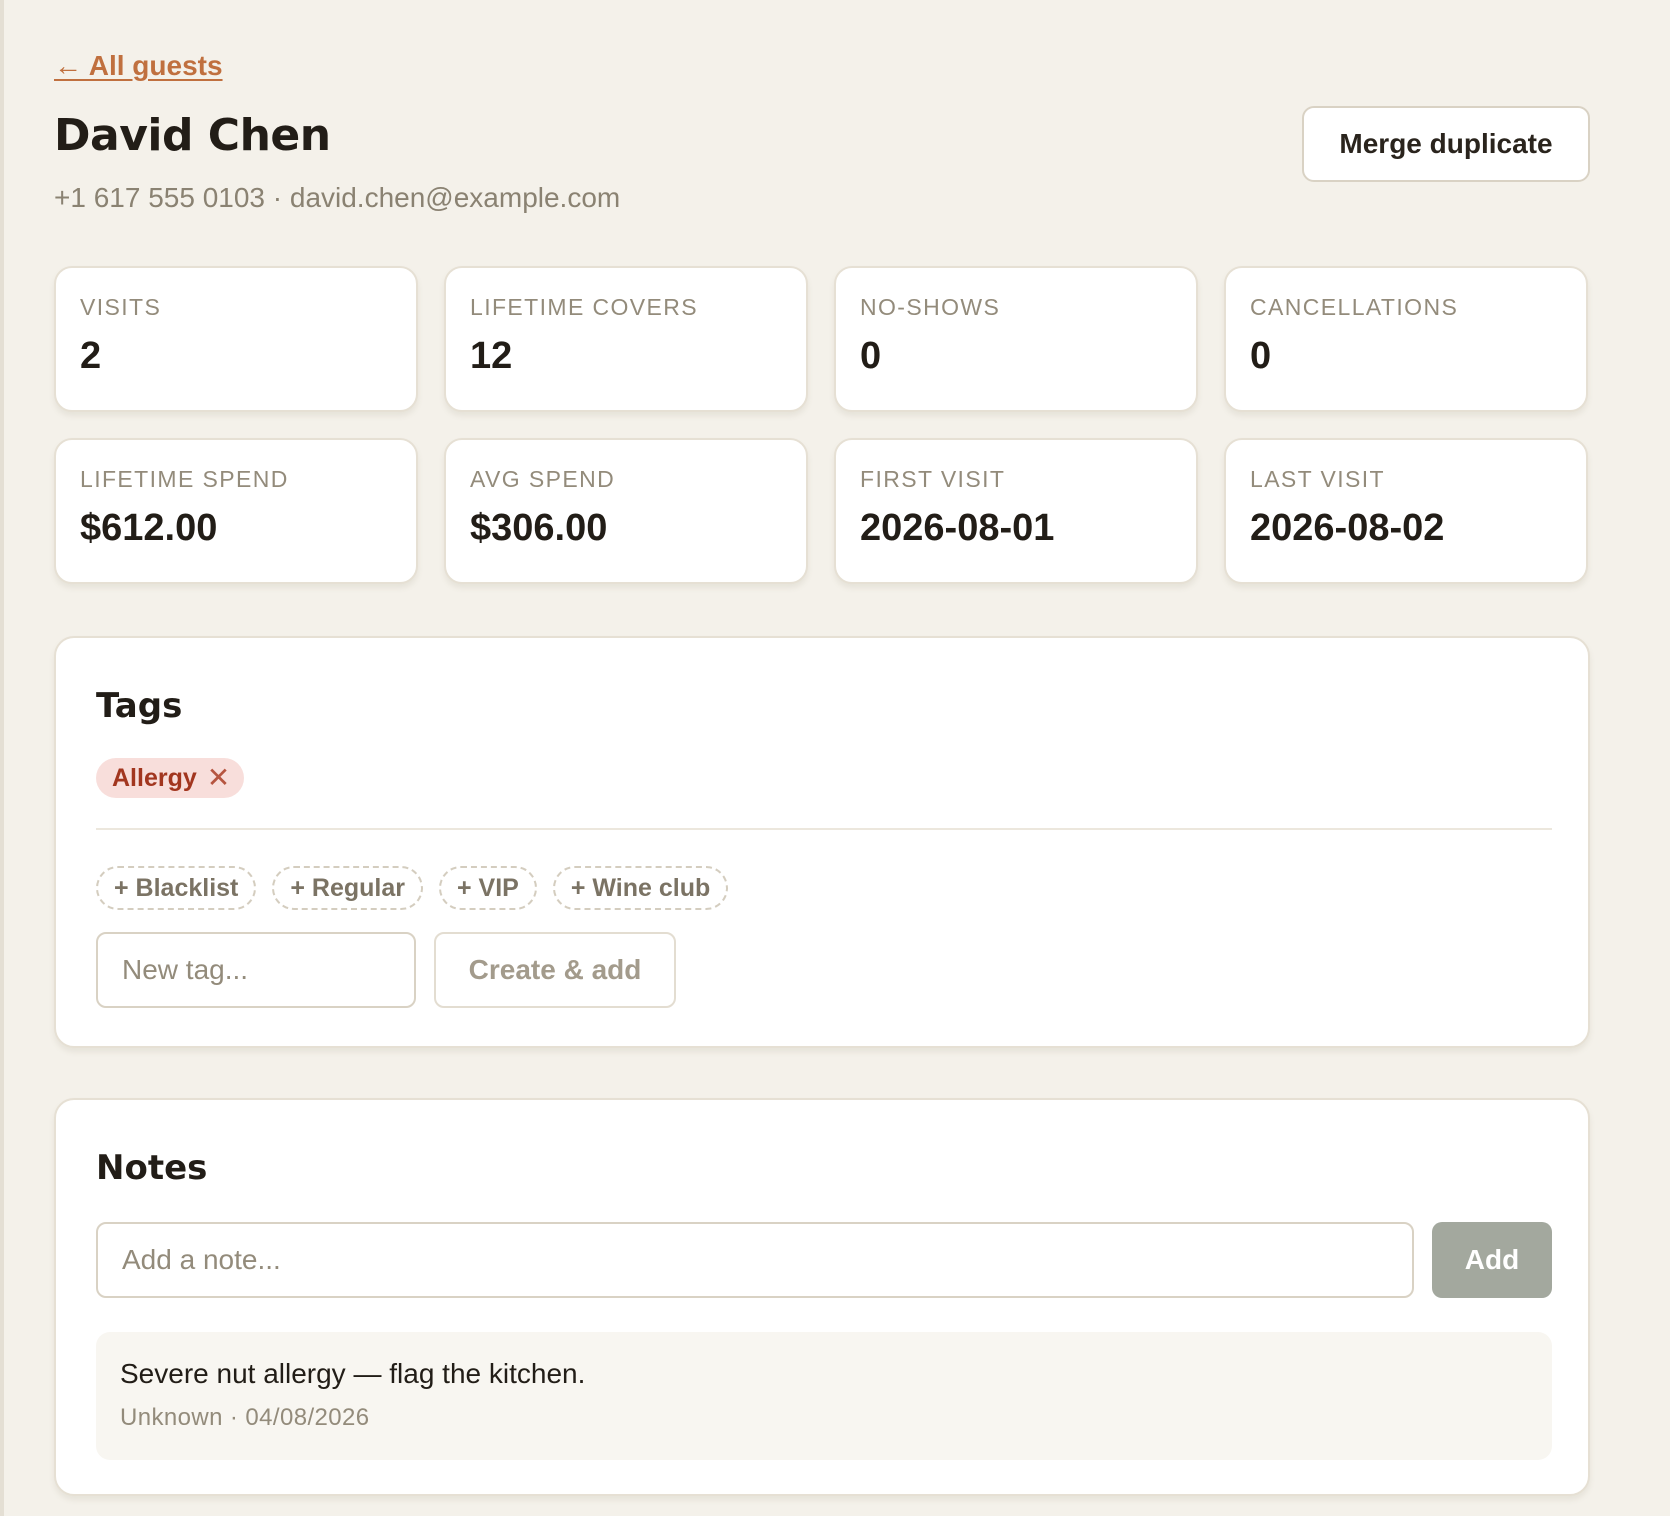  What do you see at coordinates (1318, 479) in the screenshot?
I see `stat-label: LAST VISIT` at bounding box center [1318, 479].